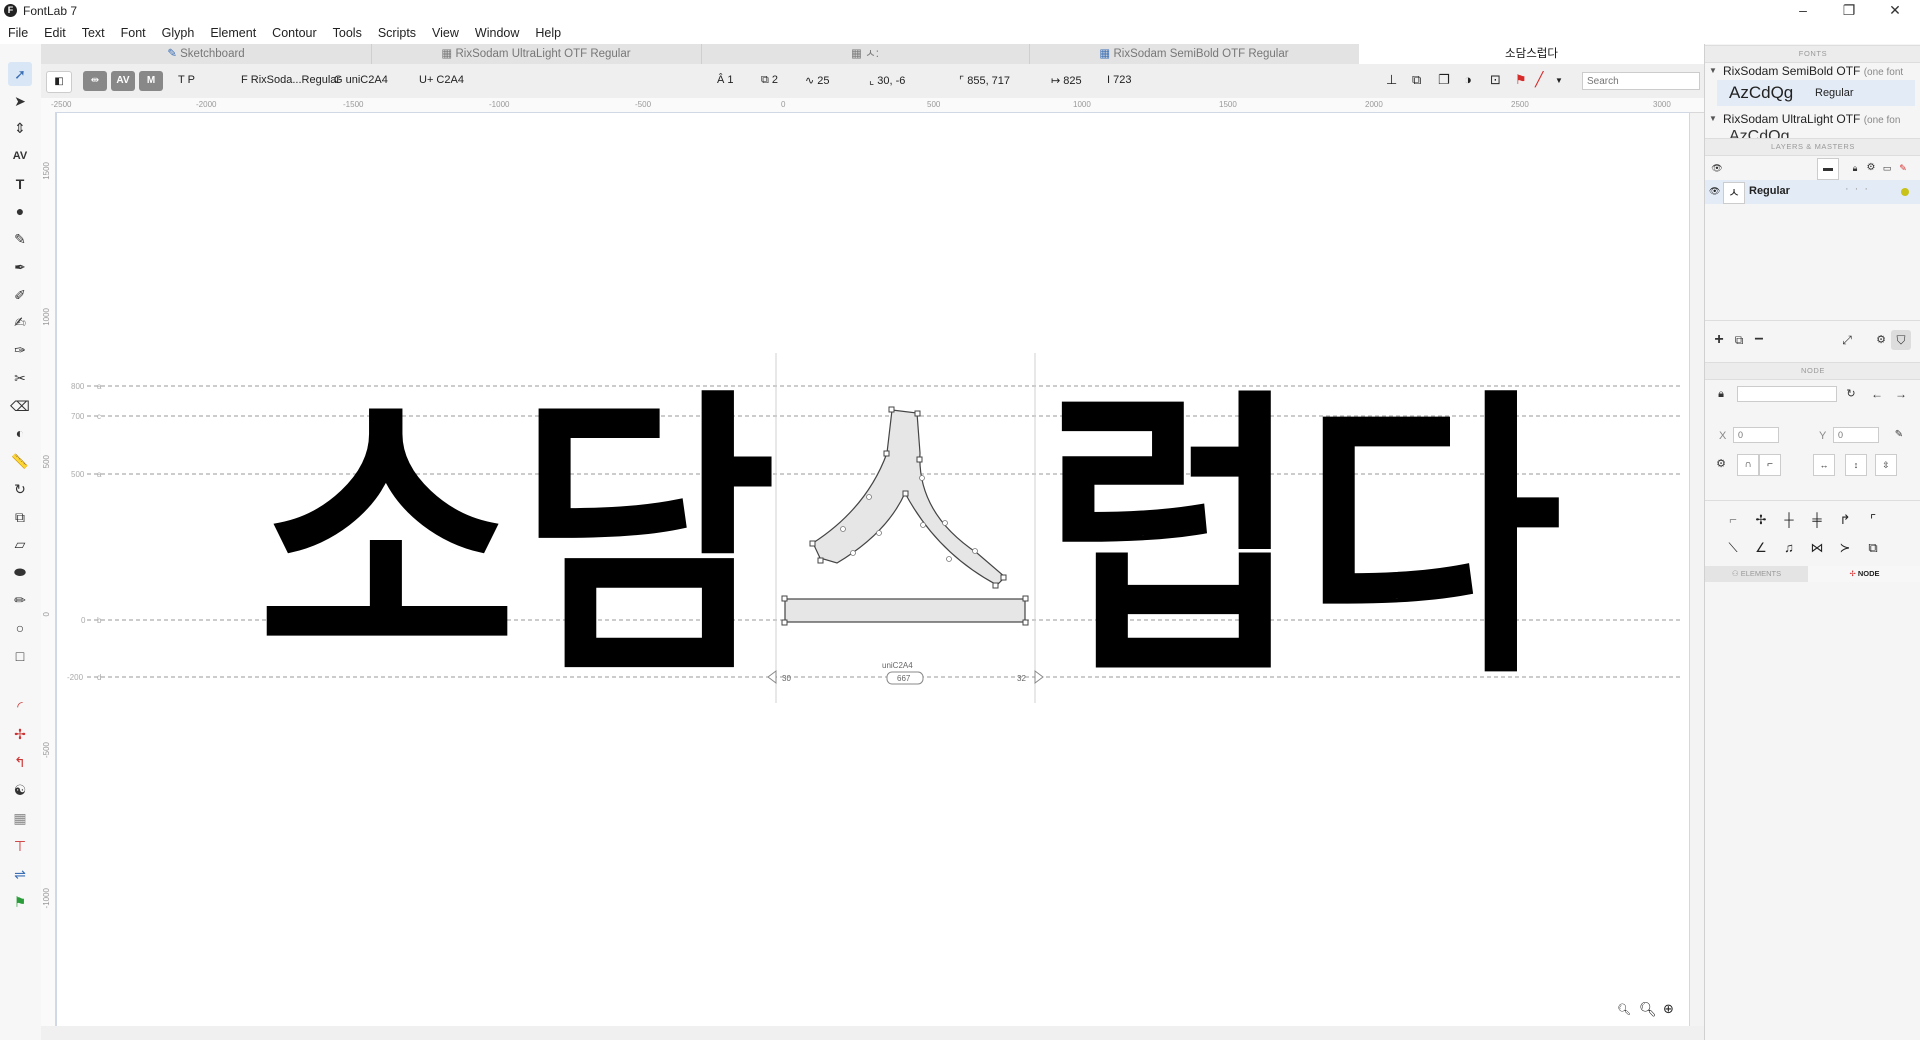 This screenshot has height=1040, width=1920. What do you see at coordinates (20, 790) in the screenshot?
I see `yin-yang-icon: ☯` at bounding box center [20, 790].